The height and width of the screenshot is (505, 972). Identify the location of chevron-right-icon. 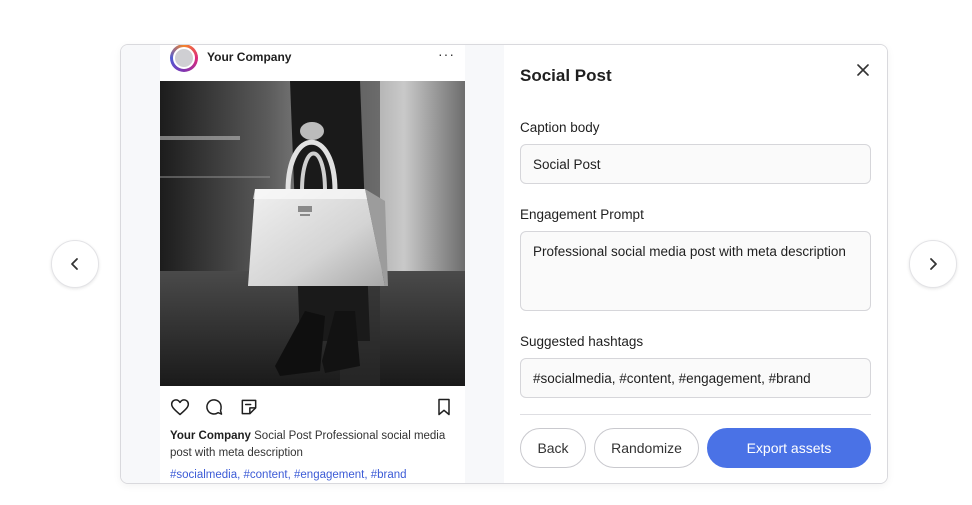
(933, 264).